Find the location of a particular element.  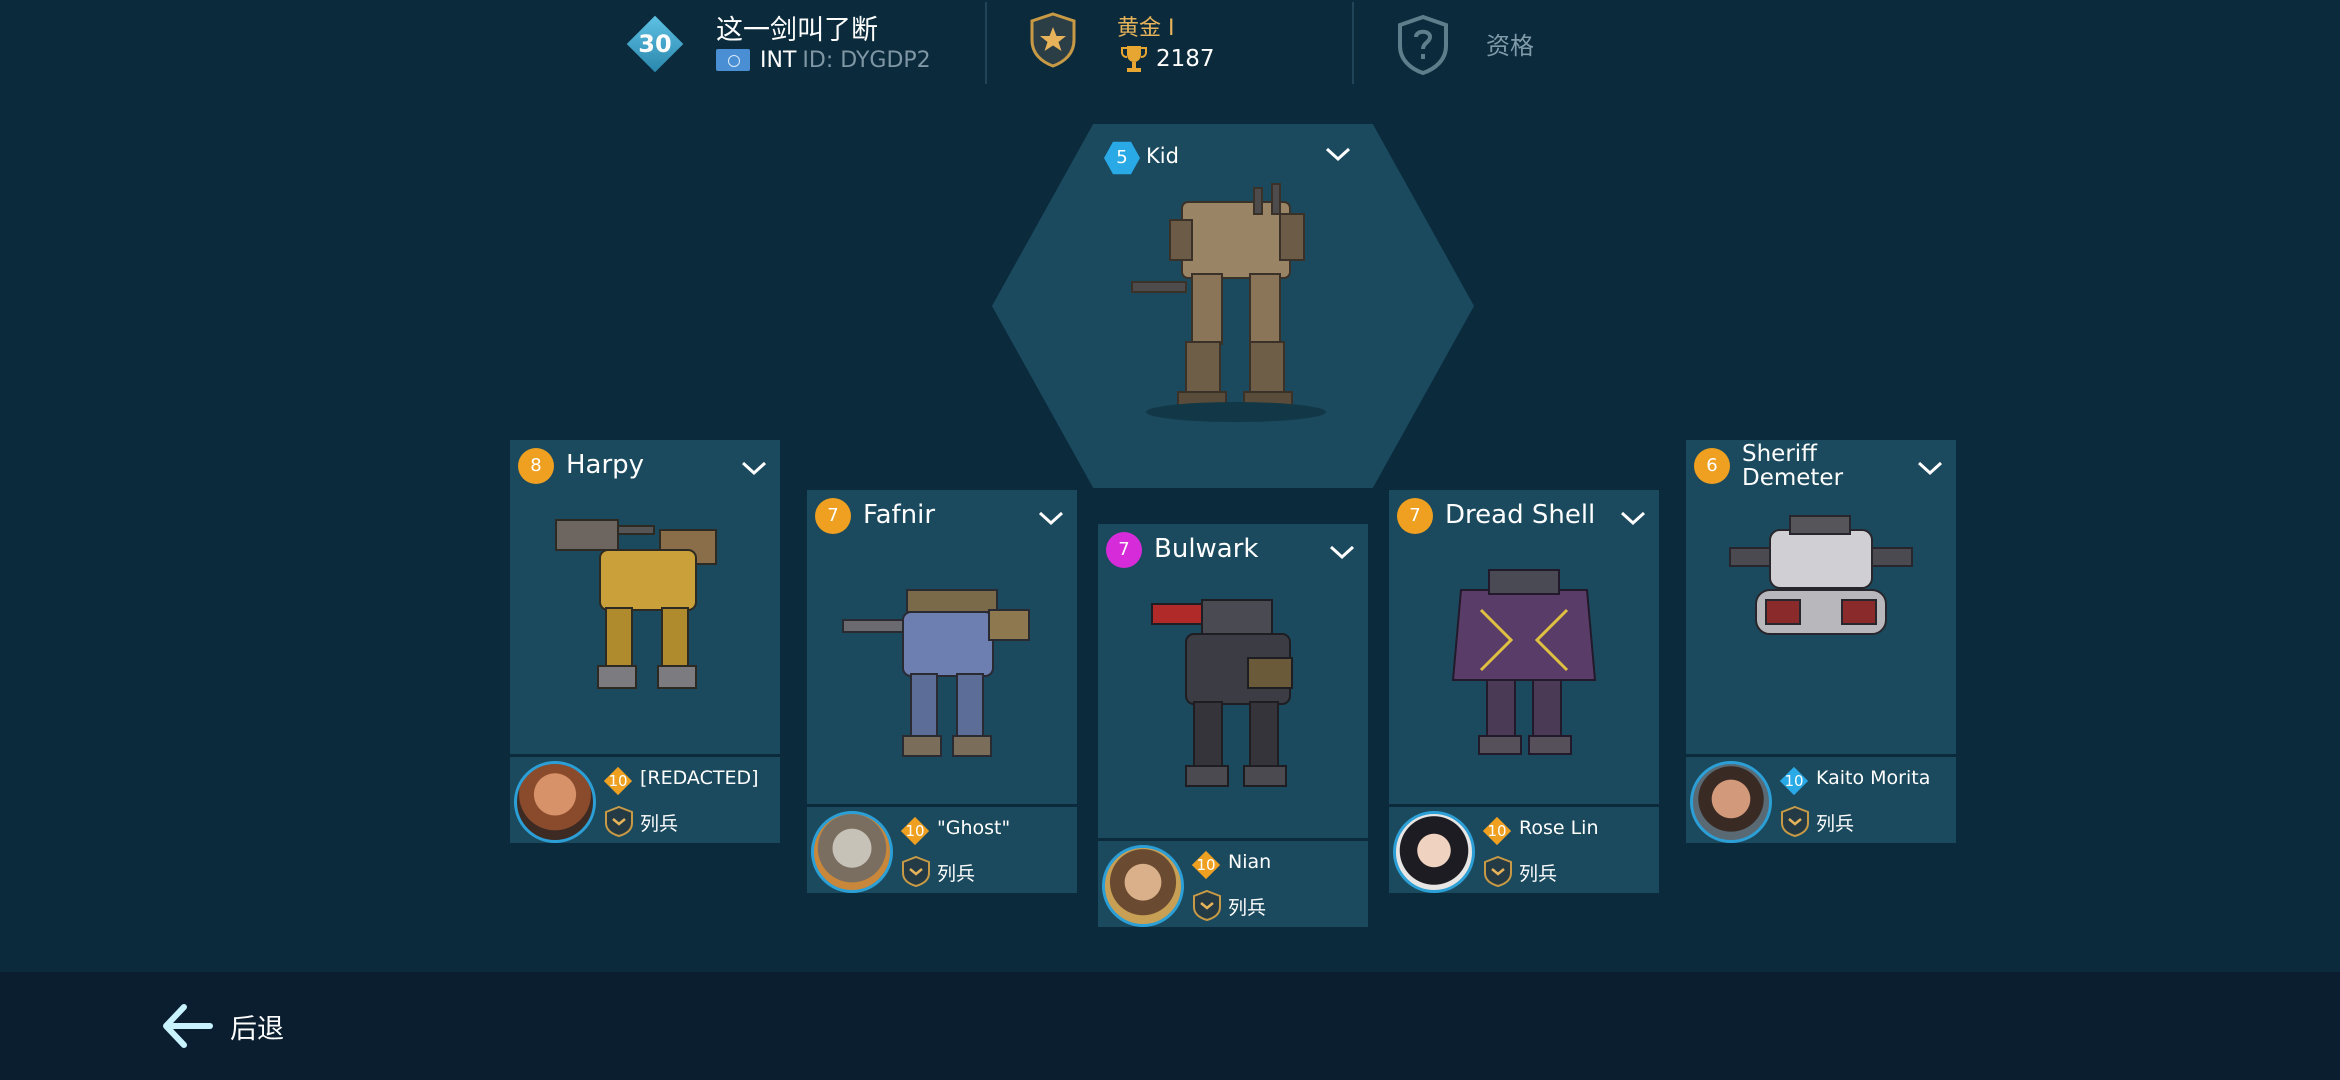

robot-fafnir-image is located at coordinates (936, 673).